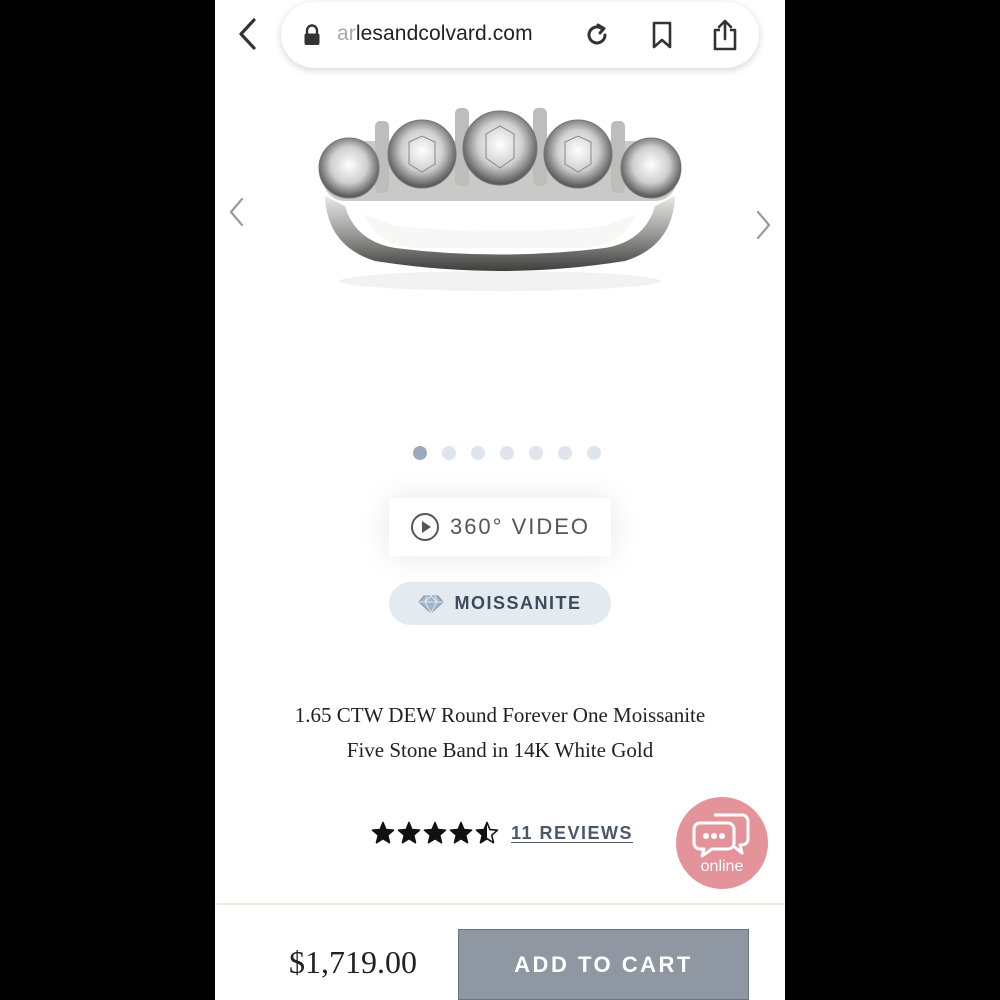  I want to click on product-image-ring, so click(500, 196).